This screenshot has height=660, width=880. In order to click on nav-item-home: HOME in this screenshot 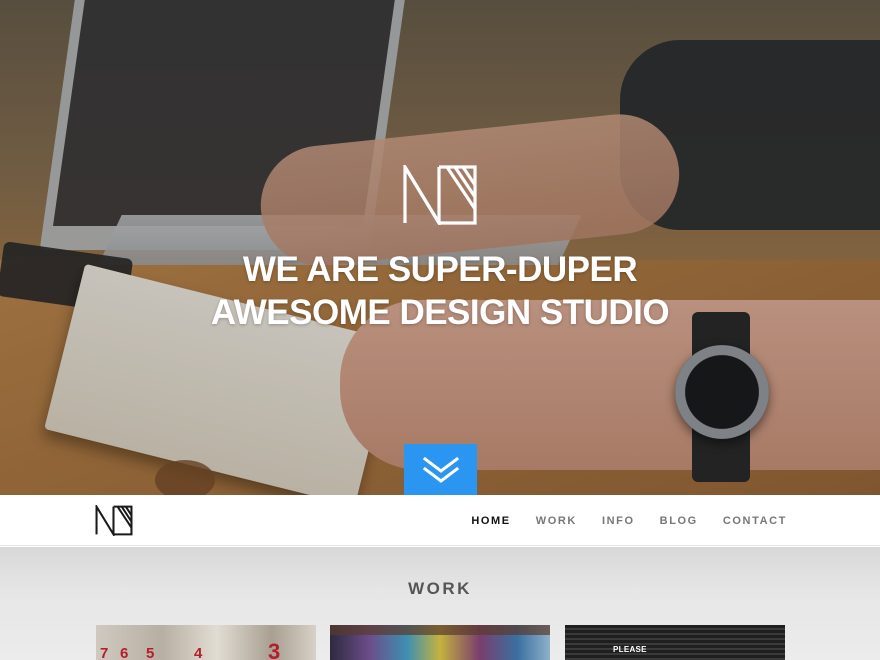, I will do `click(490, 521)`.